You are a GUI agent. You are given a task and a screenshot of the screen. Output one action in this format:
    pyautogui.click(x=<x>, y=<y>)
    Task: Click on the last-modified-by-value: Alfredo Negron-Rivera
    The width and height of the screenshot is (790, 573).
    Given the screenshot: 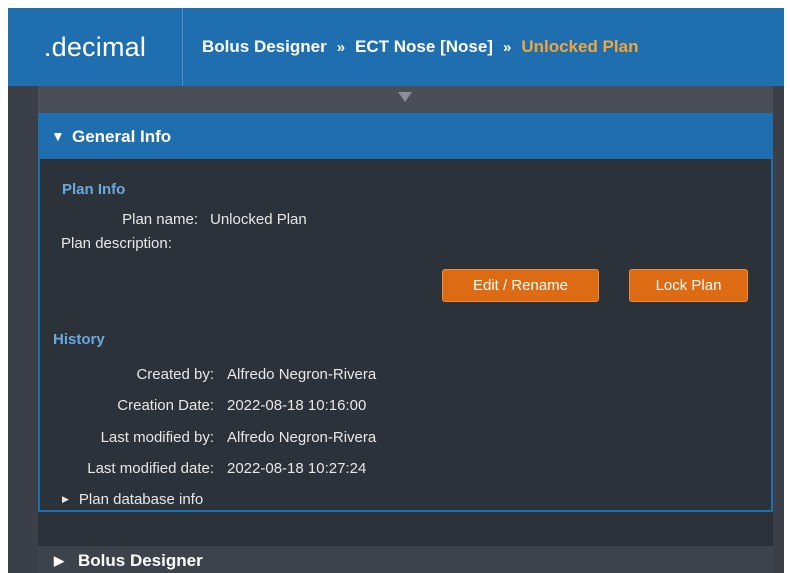 What is the action you would take?
    pyautogui.click(x=302, y=437)
    